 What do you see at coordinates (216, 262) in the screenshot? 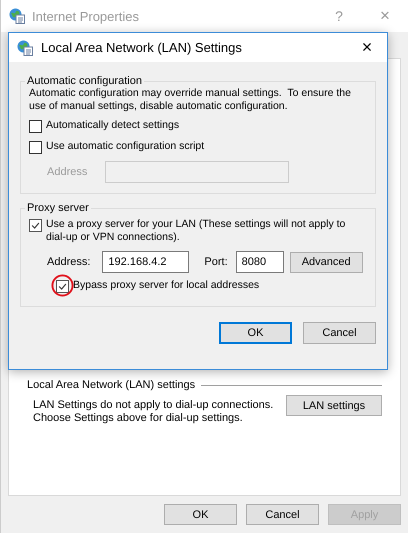
I see `field-label: Port:` at bounding box center [216, 262].